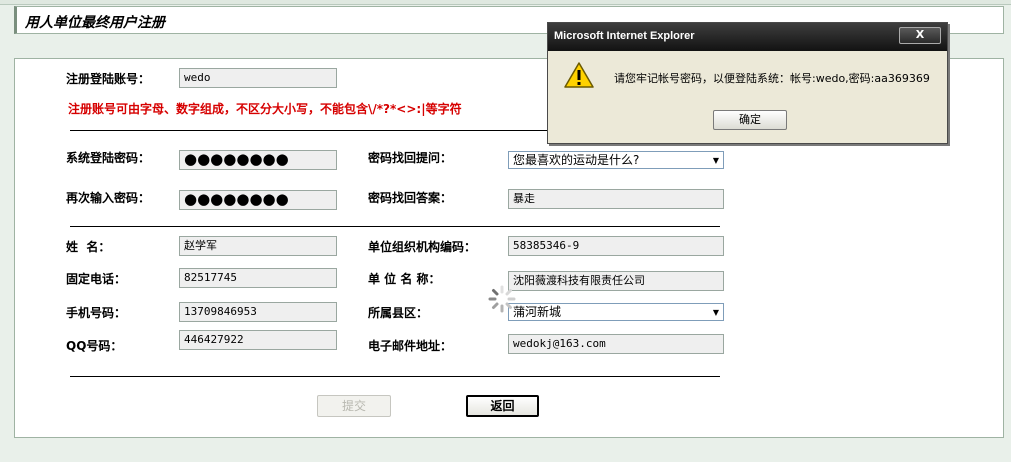  Describe the element at coordinates (505, 2) in the screenshot. I see `top-bar` at that location.